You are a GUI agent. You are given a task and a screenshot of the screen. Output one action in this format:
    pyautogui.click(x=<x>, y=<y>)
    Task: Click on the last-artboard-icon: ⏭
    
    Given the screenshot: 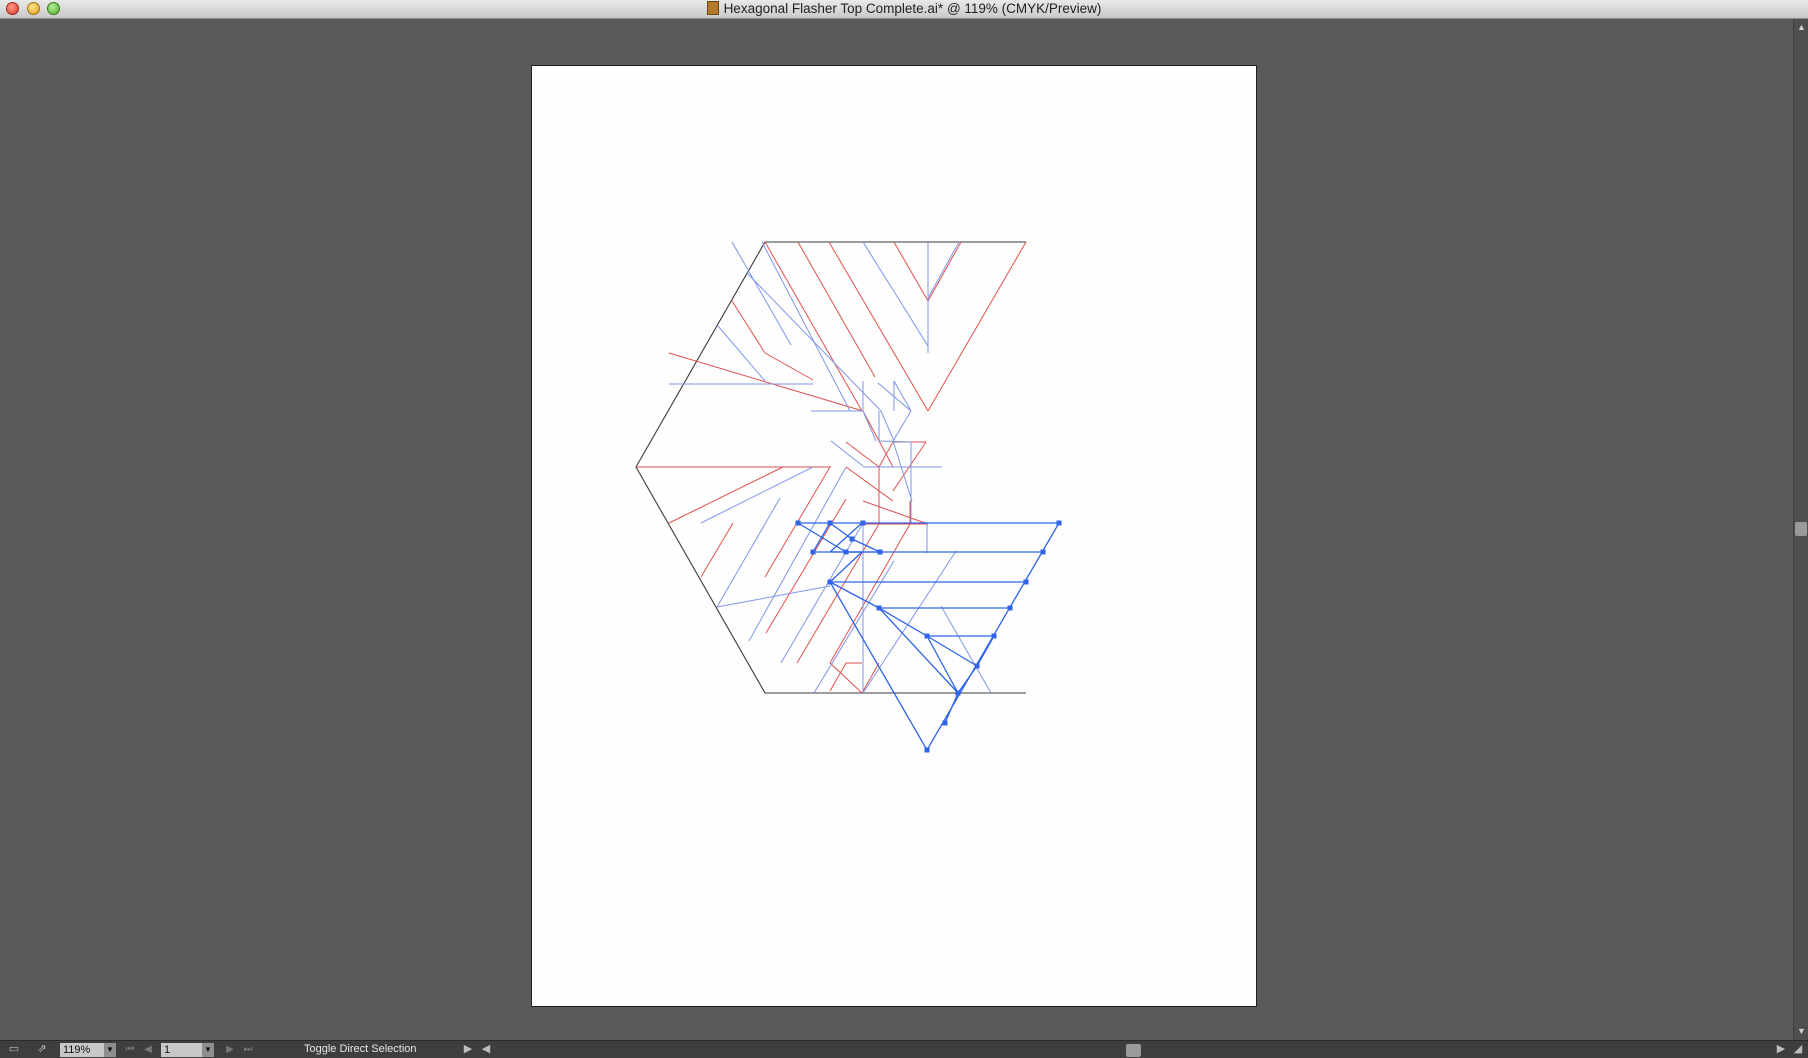 What is the action you would take?
    pyautogui.click(x=248, y=1049)
    